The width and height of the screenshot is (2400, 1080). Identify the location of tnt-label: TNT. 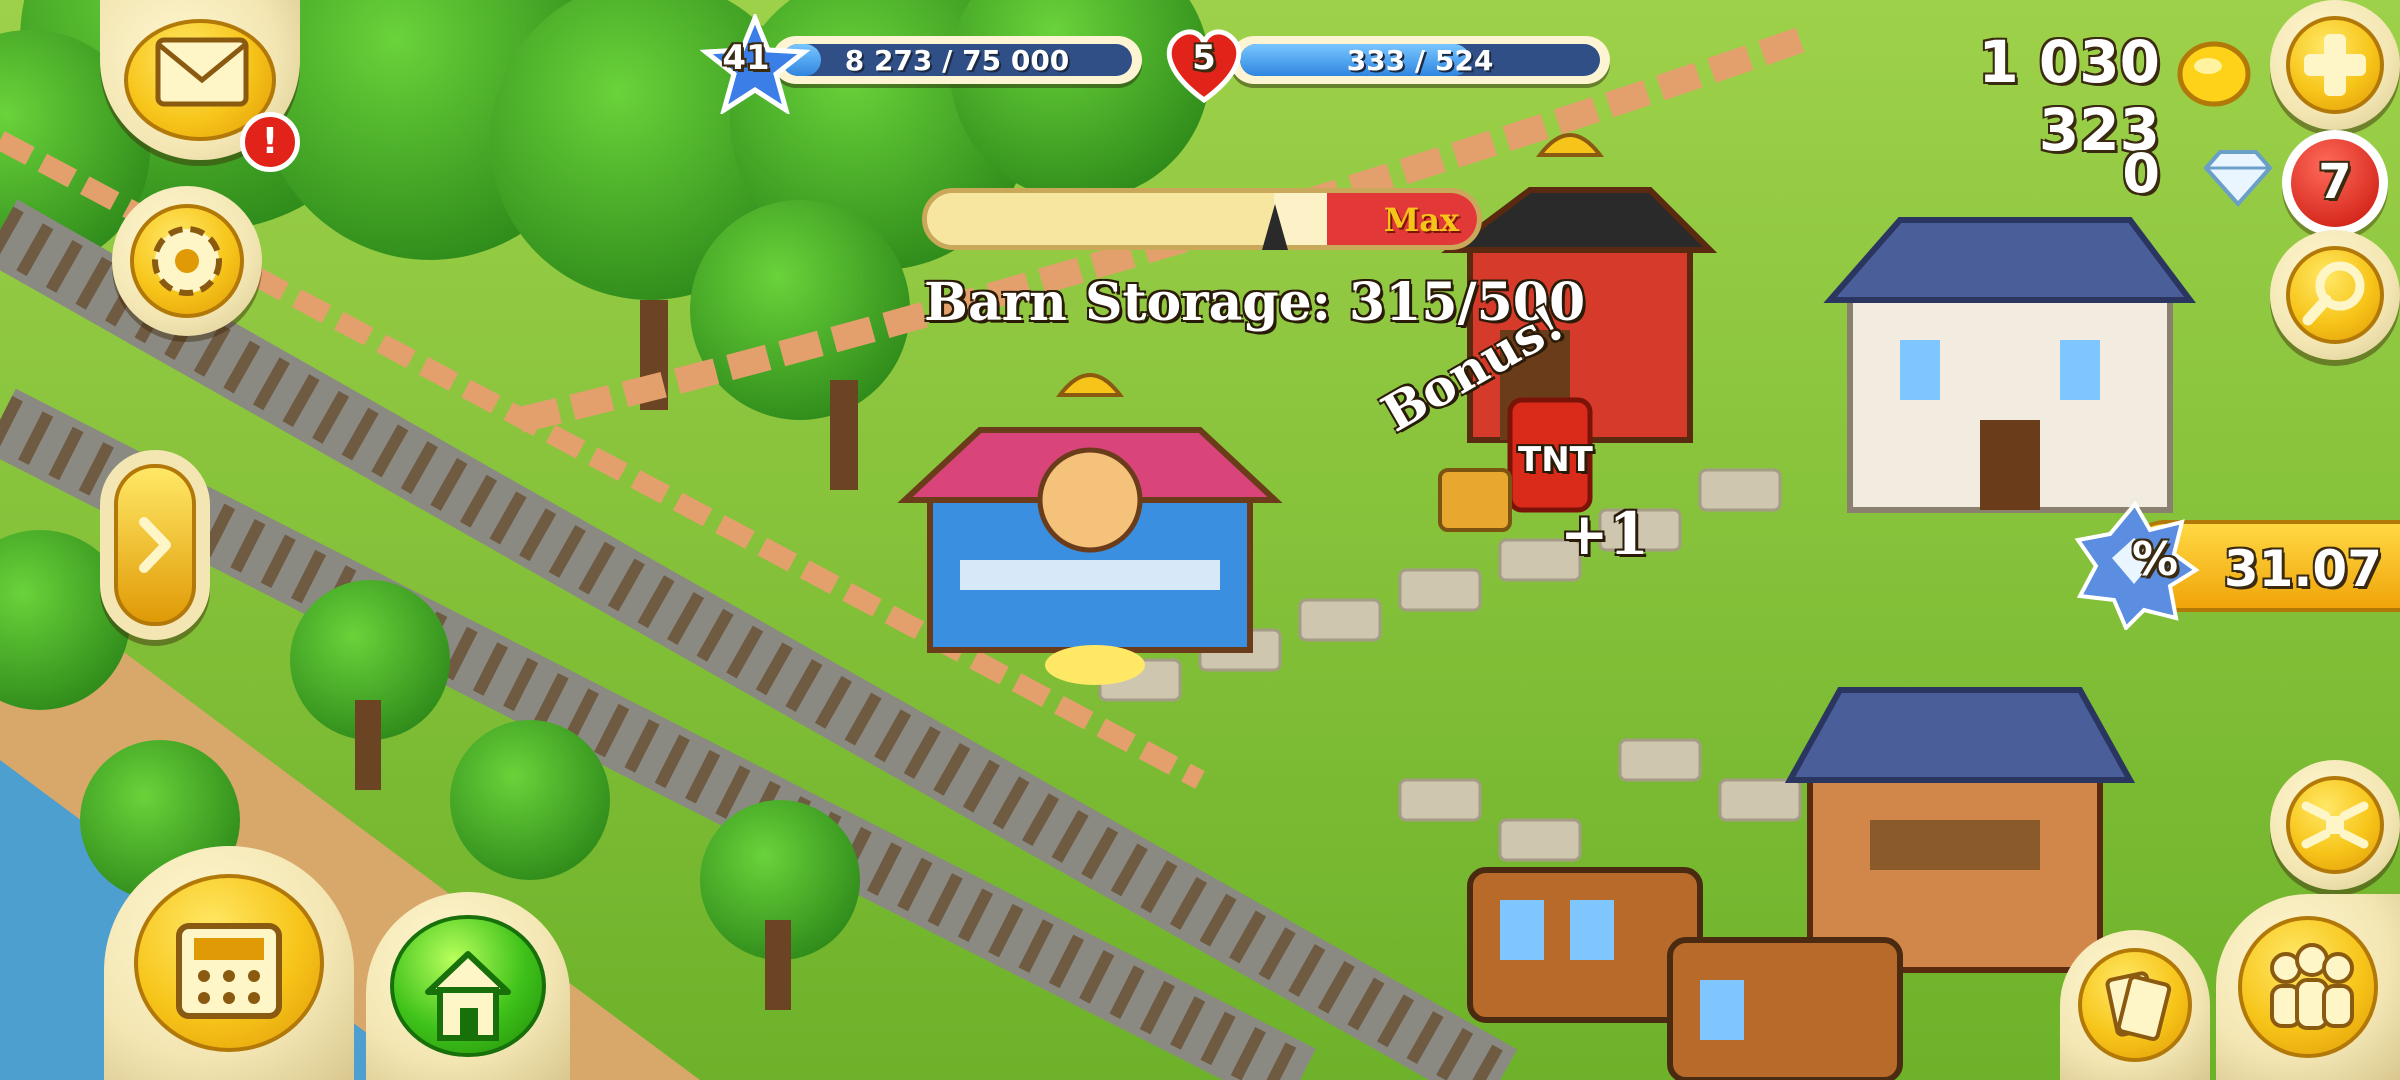
(1555, 460).